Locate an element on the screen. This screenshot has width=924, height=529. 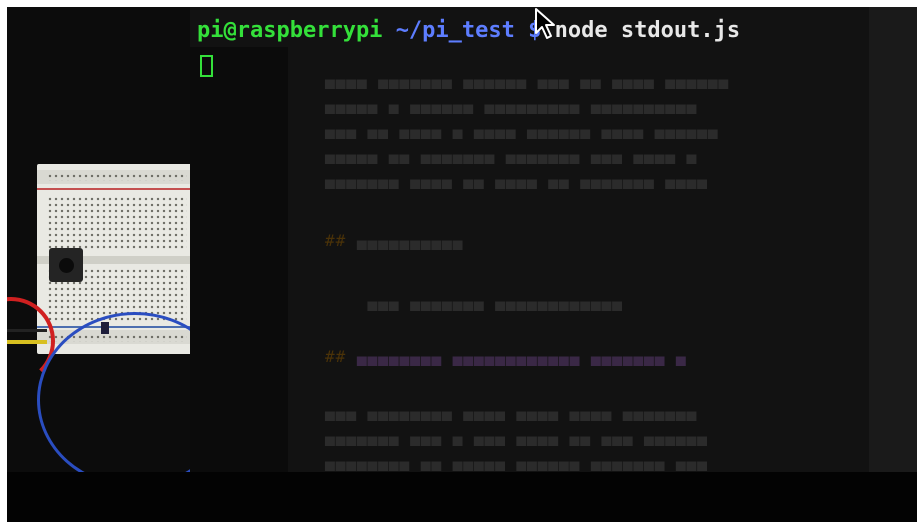
bottom-band is located at coordinates (462, 497).